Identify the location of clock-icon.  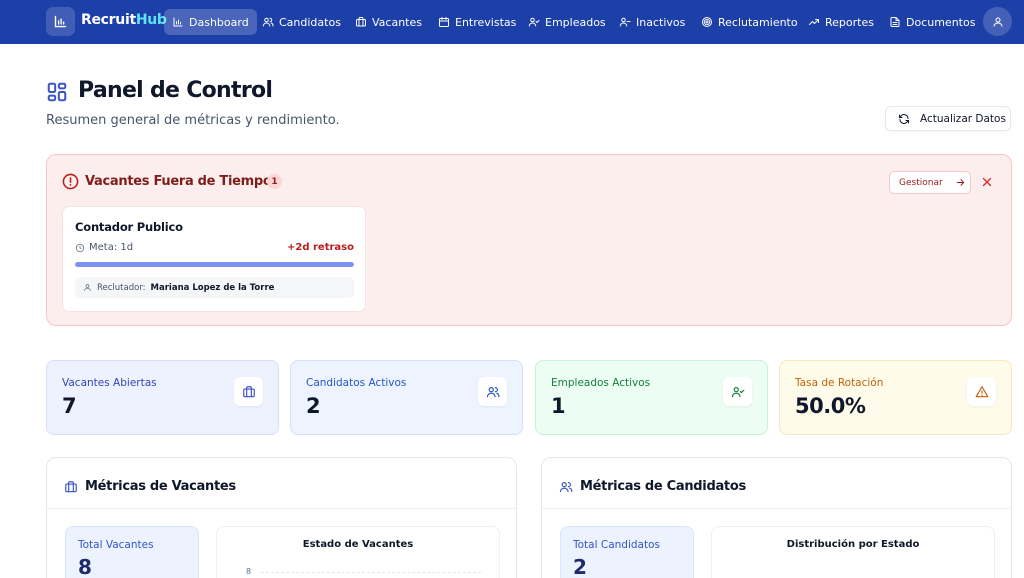
(80, 247).